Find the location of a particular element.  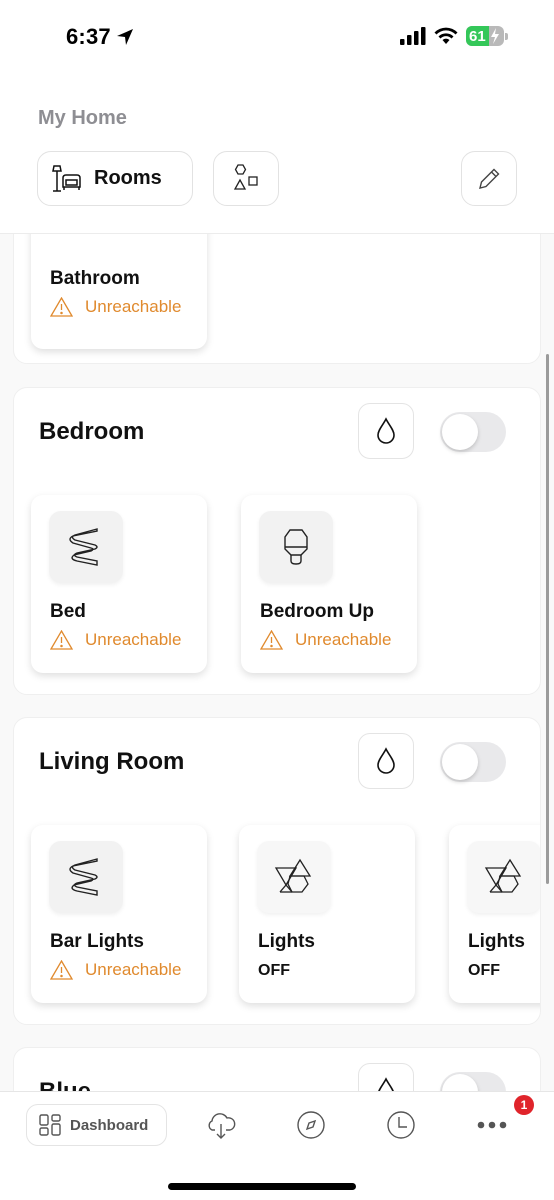

device-name: Bar Lights is located at coordinates (97, 941).